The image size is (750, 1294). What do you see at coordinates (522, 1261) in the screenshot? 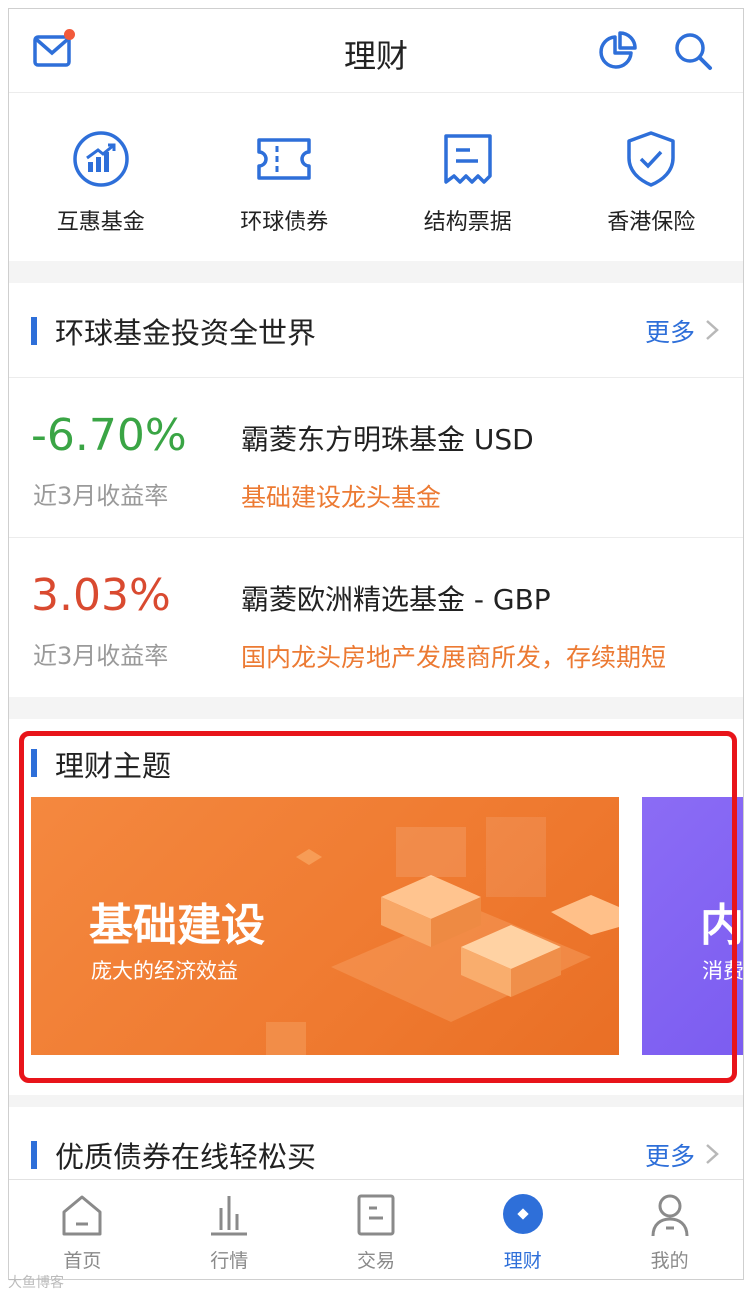
I see `tab-label: 理财` at bounding box center [522, 1261].